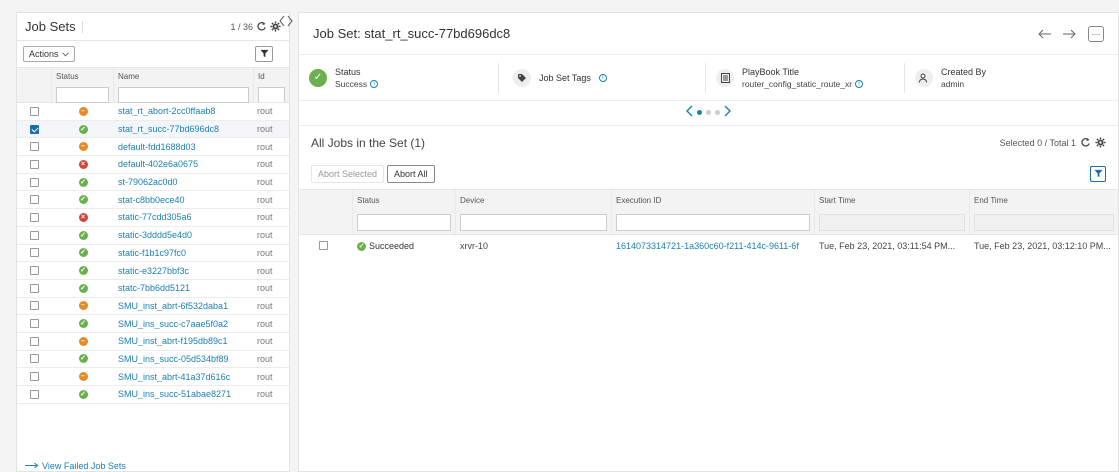 Image resolution: width=1119 pixels, height=472 pixels. What do you see at coordinates (713, 246) in the screenshot?
I see `execution-id-link: 1614073314721-1a360c60-f211-414c-9611-6f` at bounding box center [713, 246].